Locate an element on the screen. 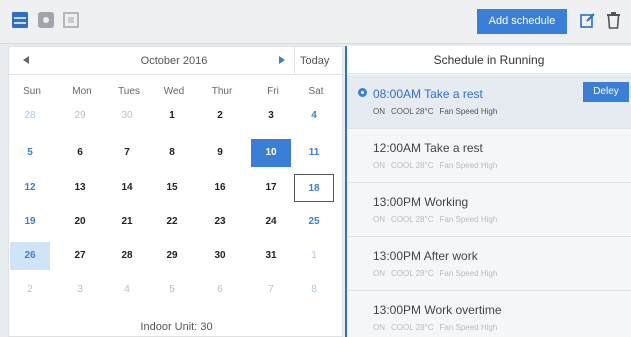 Image resolution: width=631 pixels, height=337 pixels. schedule-time: 12:00AM is located at coordinates (397, 148).